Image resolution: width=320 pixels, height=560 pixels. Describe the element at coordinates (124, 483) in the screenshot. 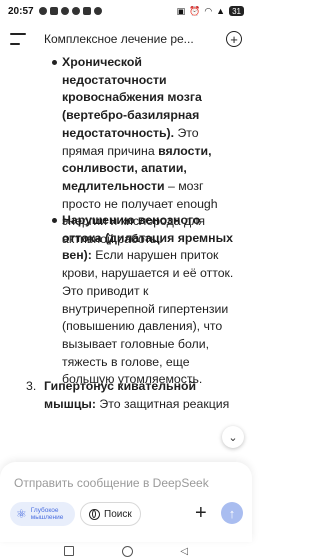

I see `message-input` at that location.